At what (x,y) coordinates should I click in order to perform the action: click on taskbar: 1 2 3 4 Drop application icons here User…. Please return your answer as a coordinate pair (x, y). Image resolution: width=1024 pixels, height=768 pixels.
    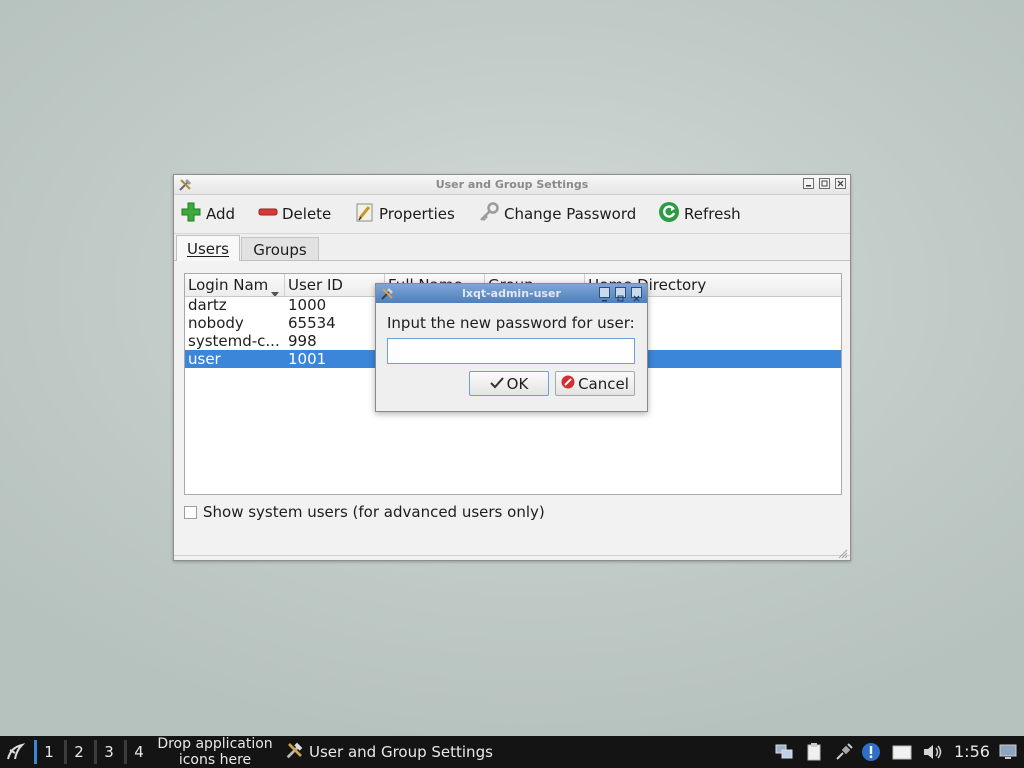
    Looking at the image, I should click on (512, 752).